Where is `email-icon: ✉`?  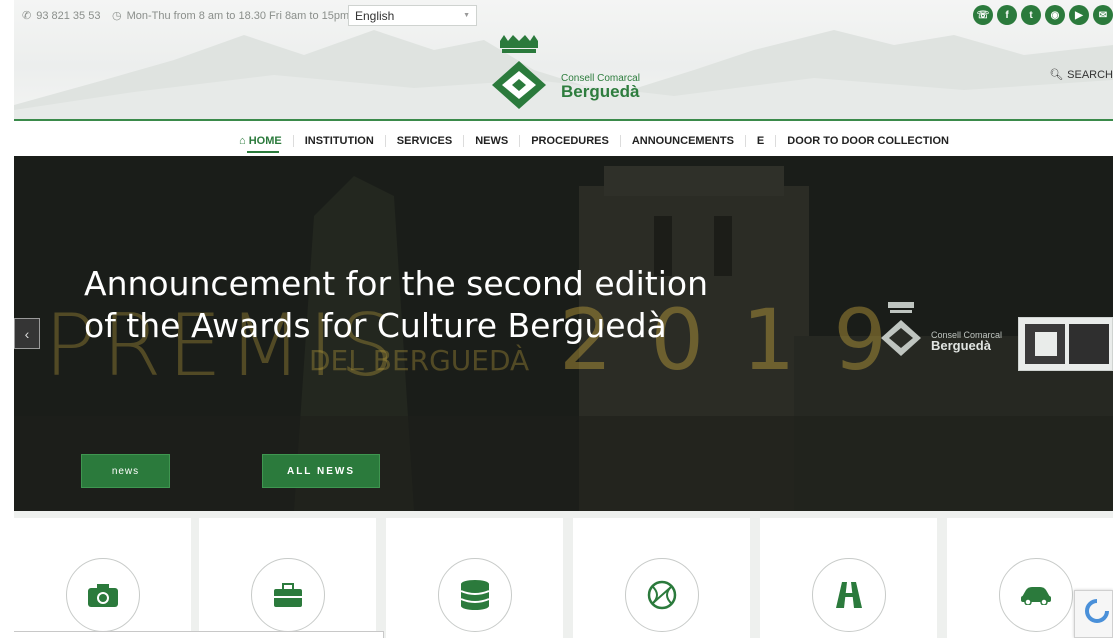
email-icon: ✉ is located at coordinates (1103, 15).